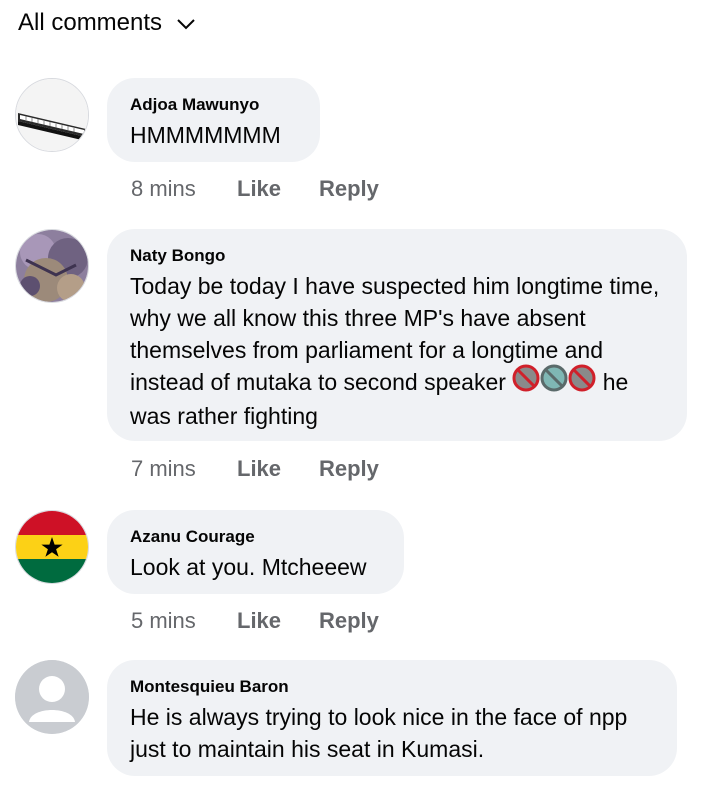 Image resolution: width=720 pixels, height=785 pixels. I want to click on comment-author: Naty Bongo, so click(396, 256).